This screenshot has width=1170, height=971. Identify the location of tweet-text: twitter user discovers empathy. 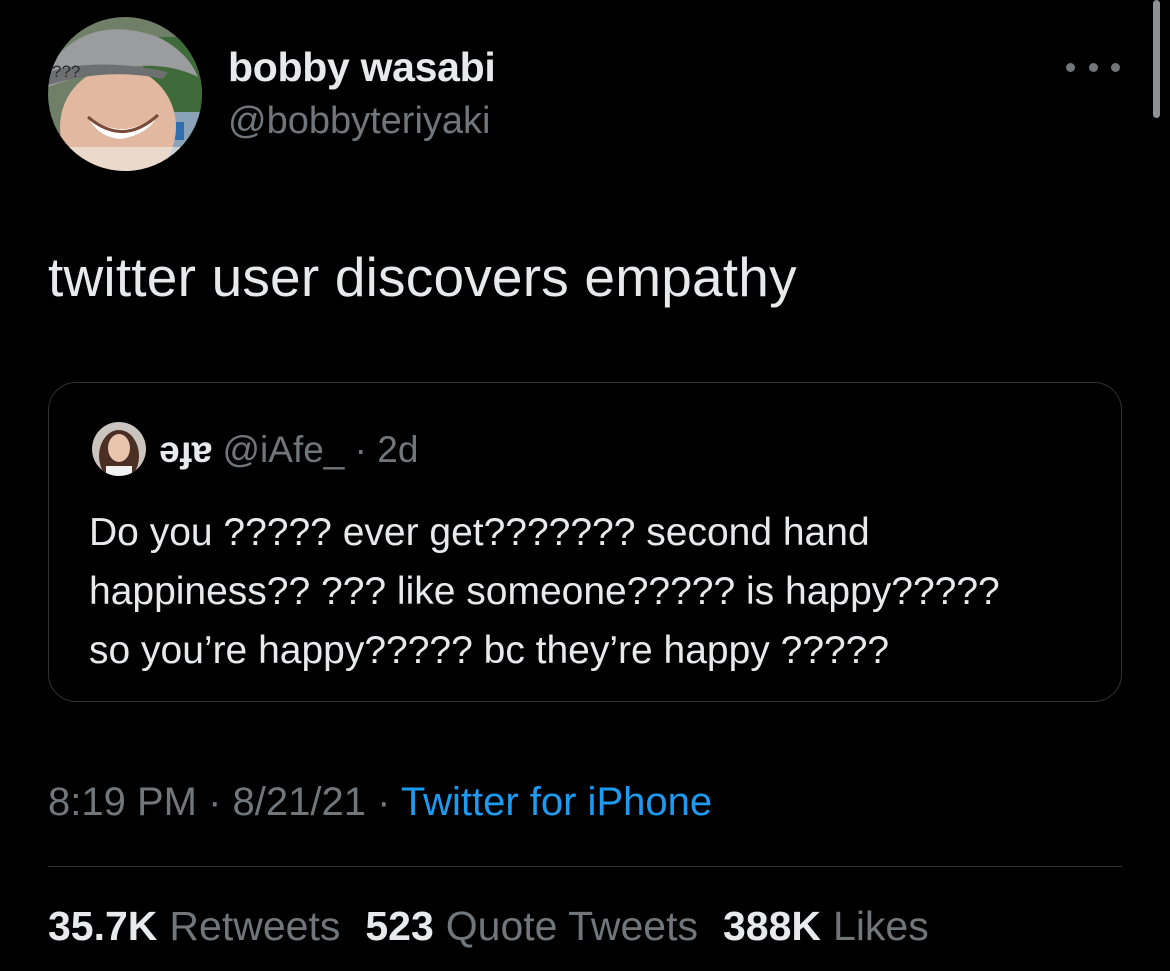
(422, 277).